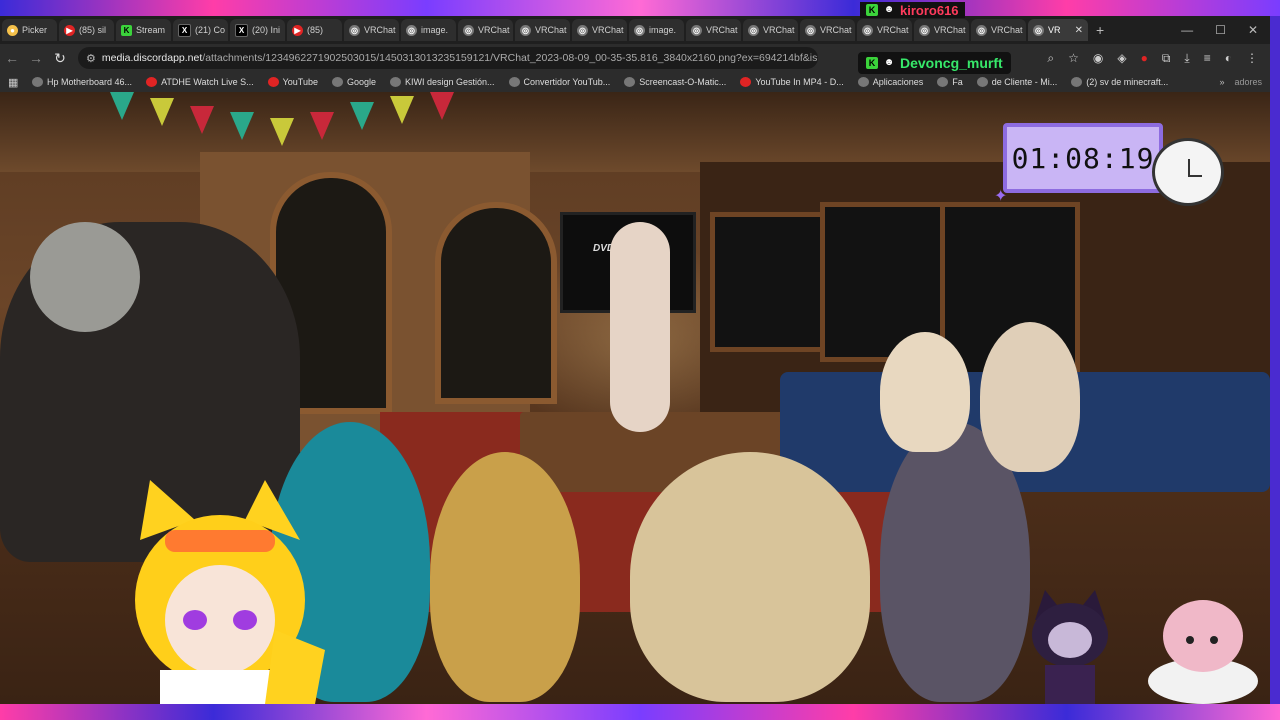  Describe the element at coordinates (1121, 58) in the screenshot. I see `extension-icon-2: ◈` at that location.